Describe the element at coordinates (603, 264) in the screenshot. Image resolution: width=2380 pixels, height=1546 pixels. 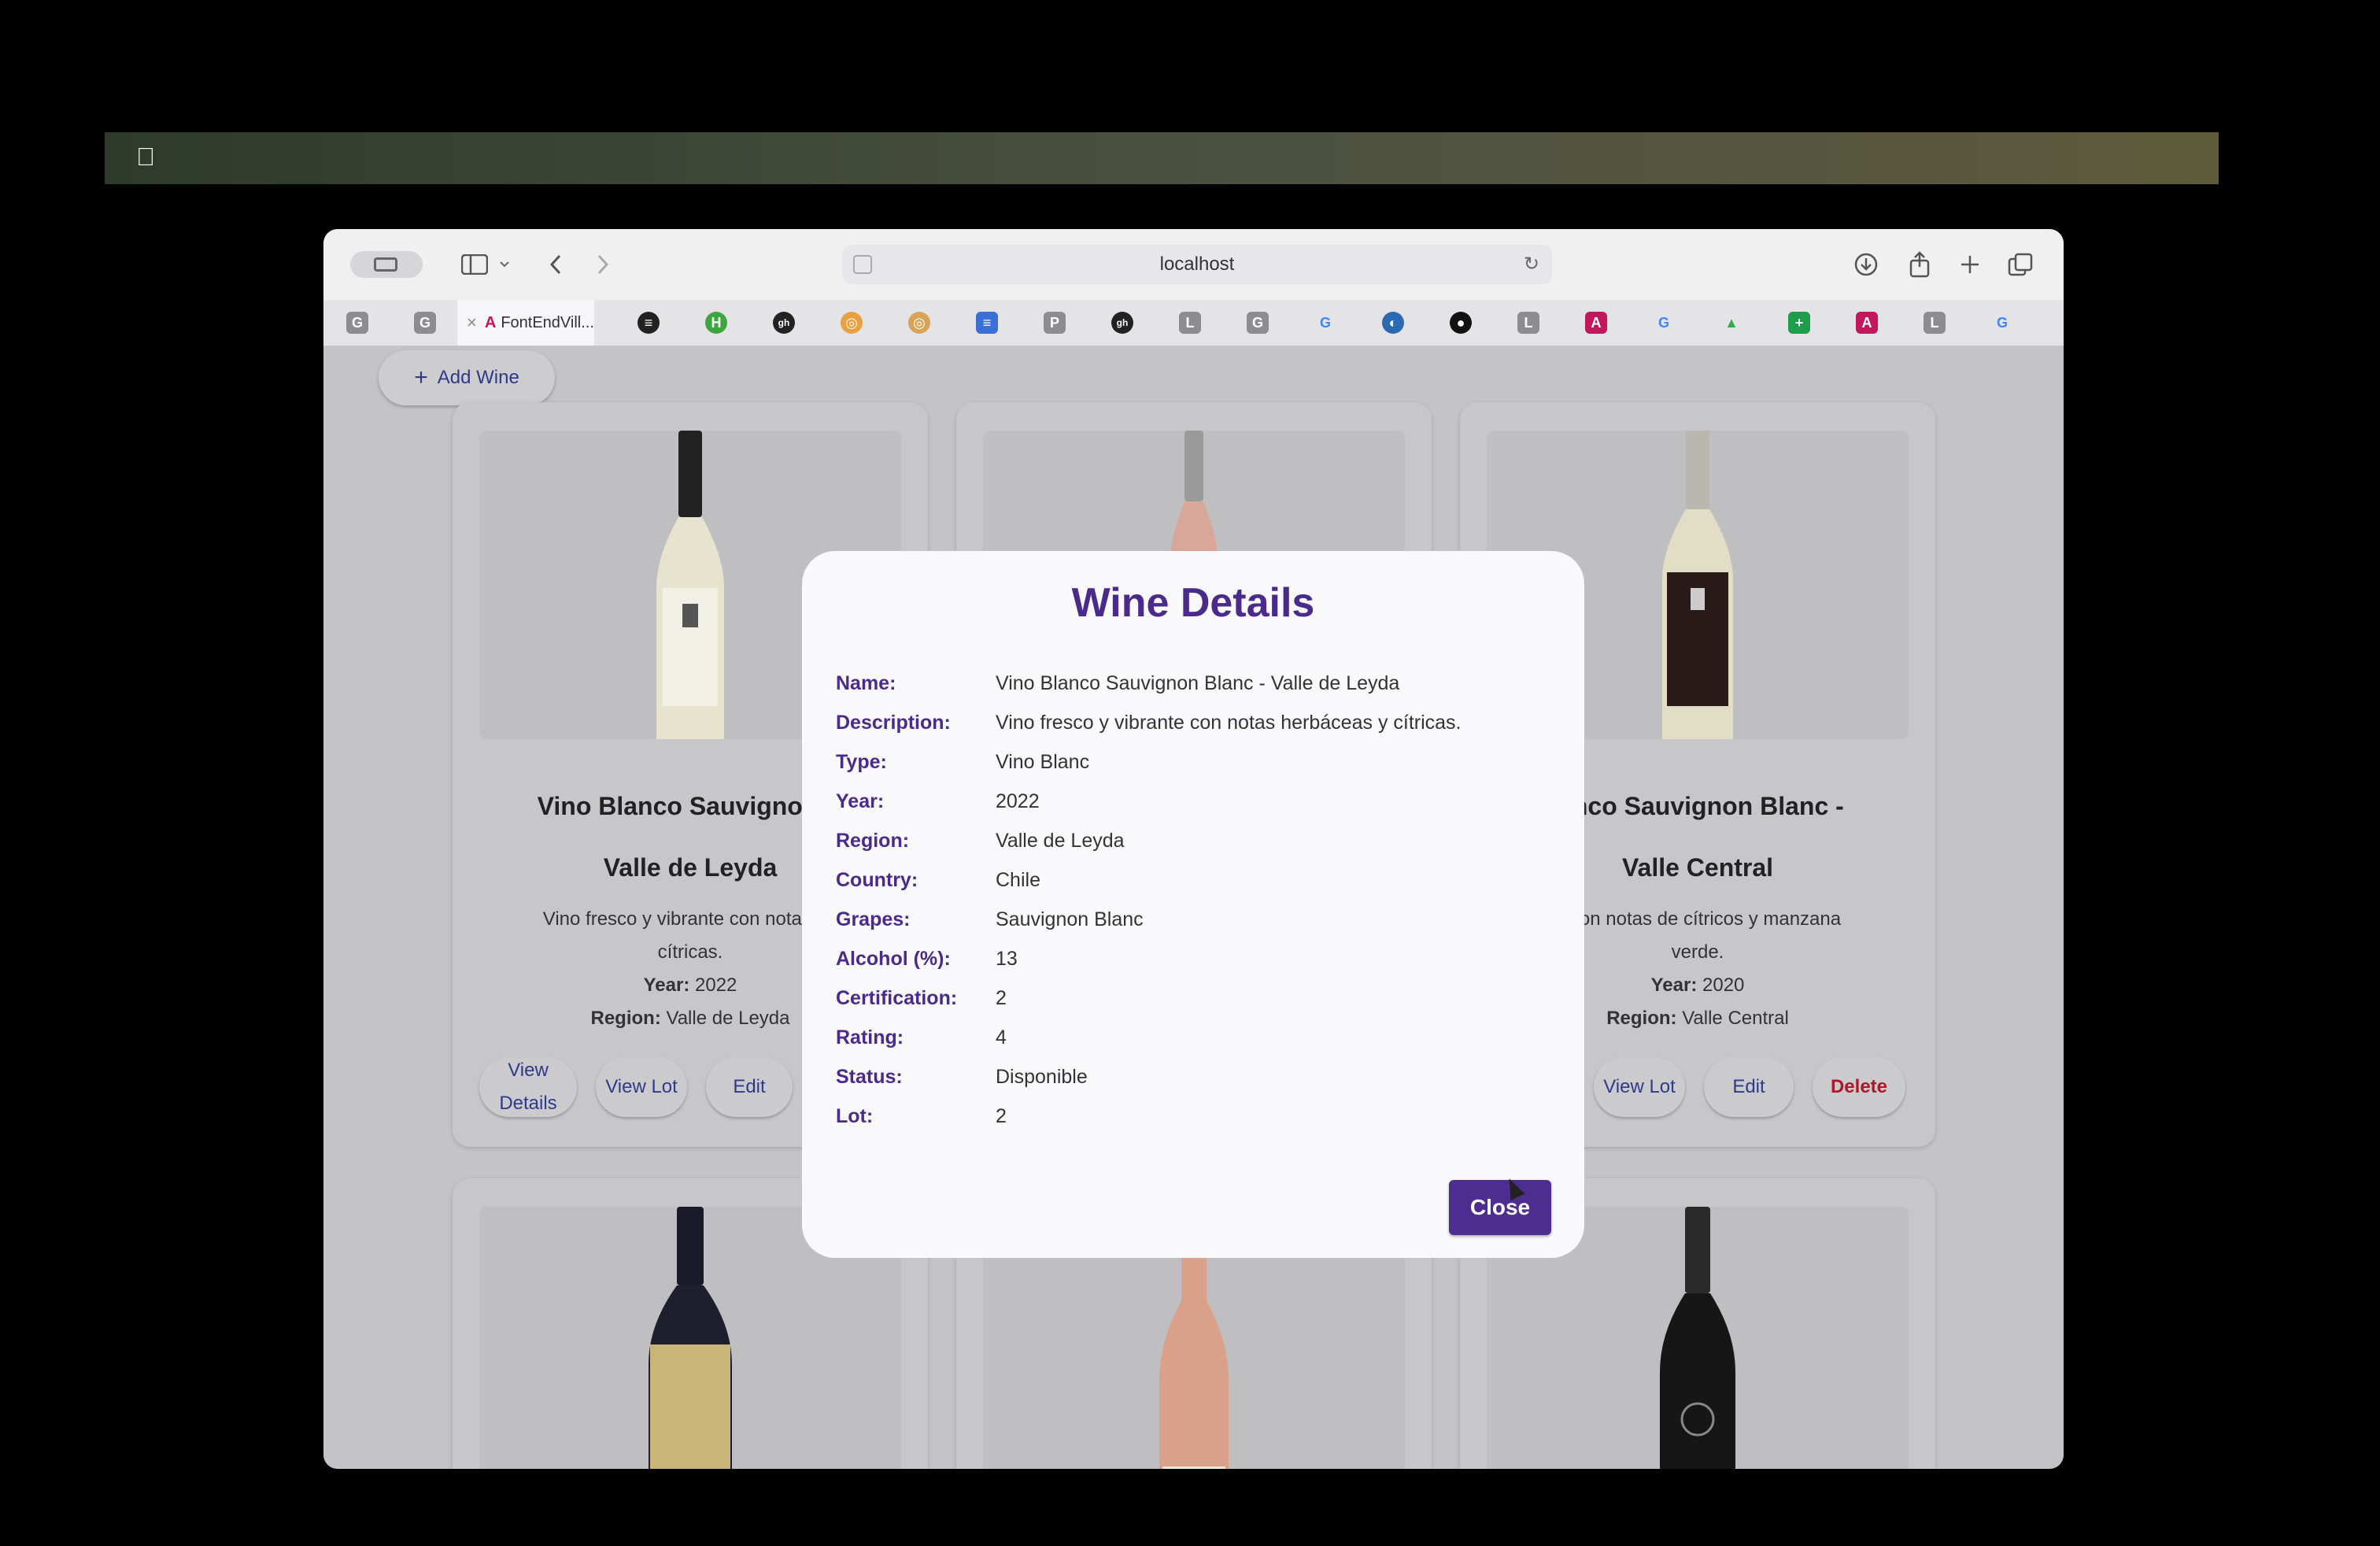
I see `forward-icon` at that location.